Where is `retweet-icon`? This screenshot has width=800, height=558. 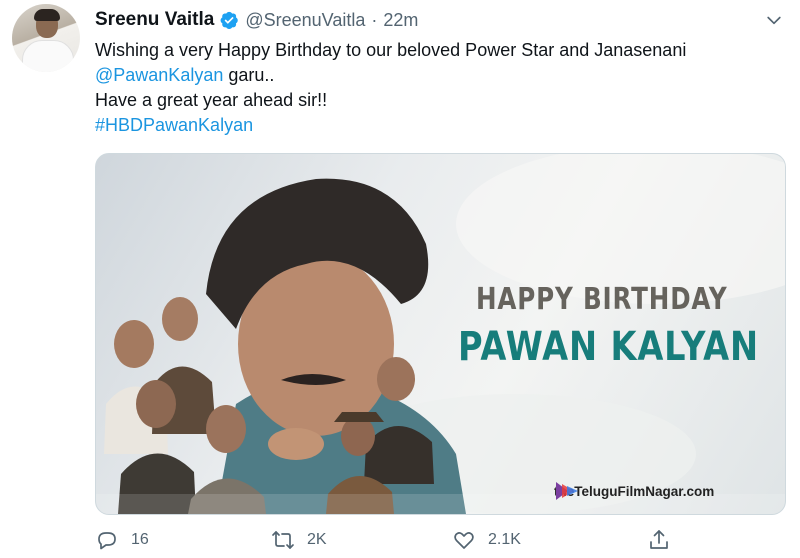 retweet-icon is located at coordinates (283, 540).